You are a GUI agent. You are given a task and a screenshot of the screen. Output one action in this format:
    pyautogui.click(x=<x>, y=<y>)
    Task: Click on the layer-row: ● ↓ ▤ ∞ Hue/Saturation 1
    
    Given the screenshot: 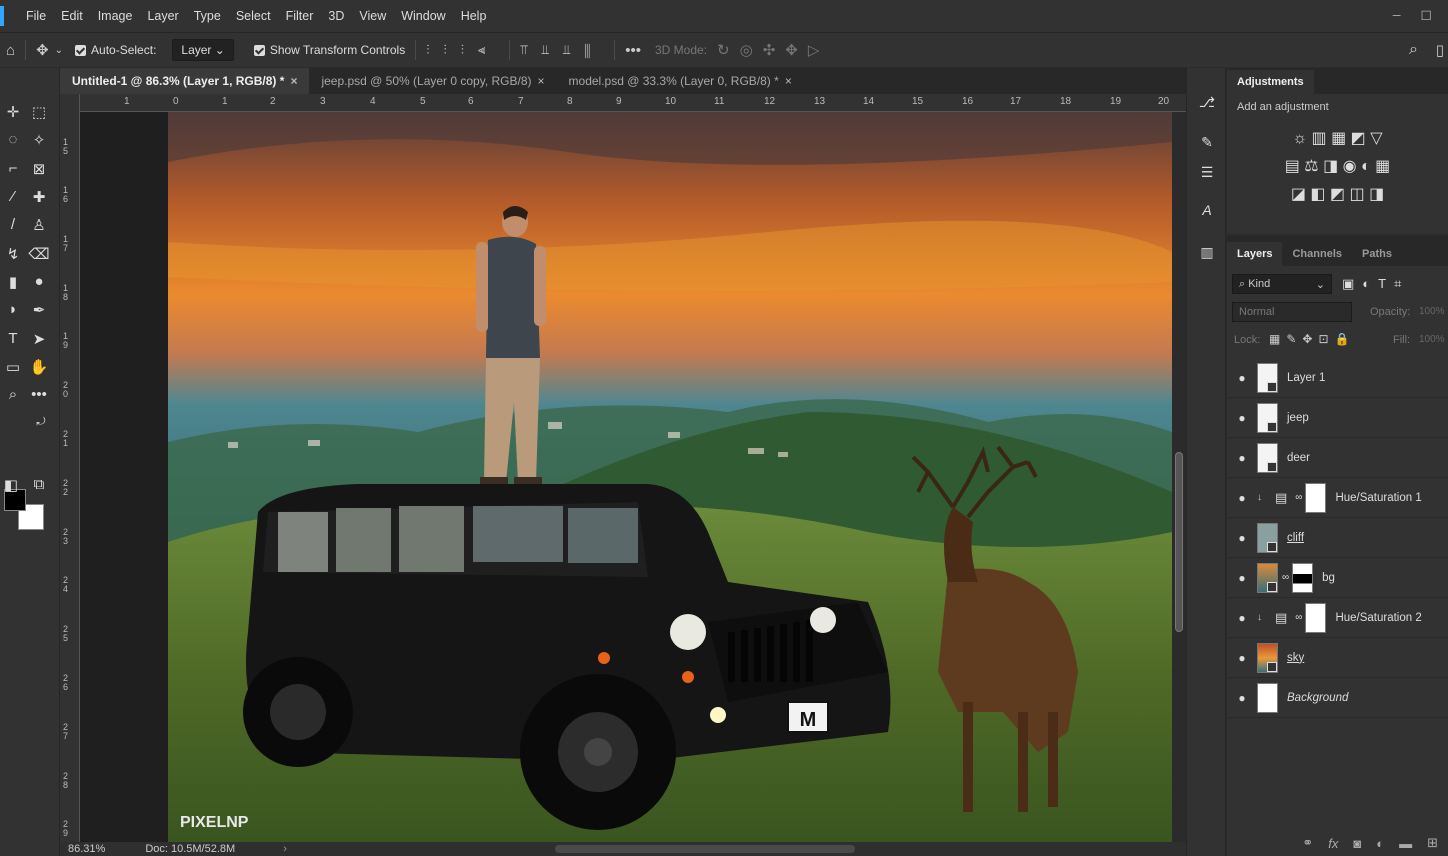 What is the action you would take?
    pyautogui.click(x=1337, y=498)
    